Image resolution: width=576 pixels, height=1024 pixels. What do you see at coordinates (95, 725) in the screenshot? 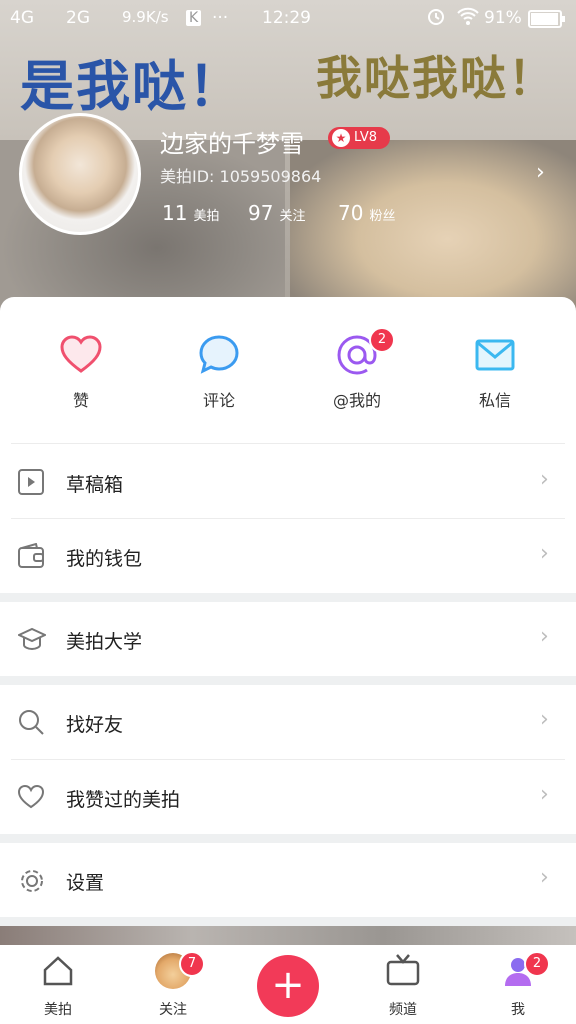
I see `menu-row-label: 找好友` at bounding box center [95, 725].